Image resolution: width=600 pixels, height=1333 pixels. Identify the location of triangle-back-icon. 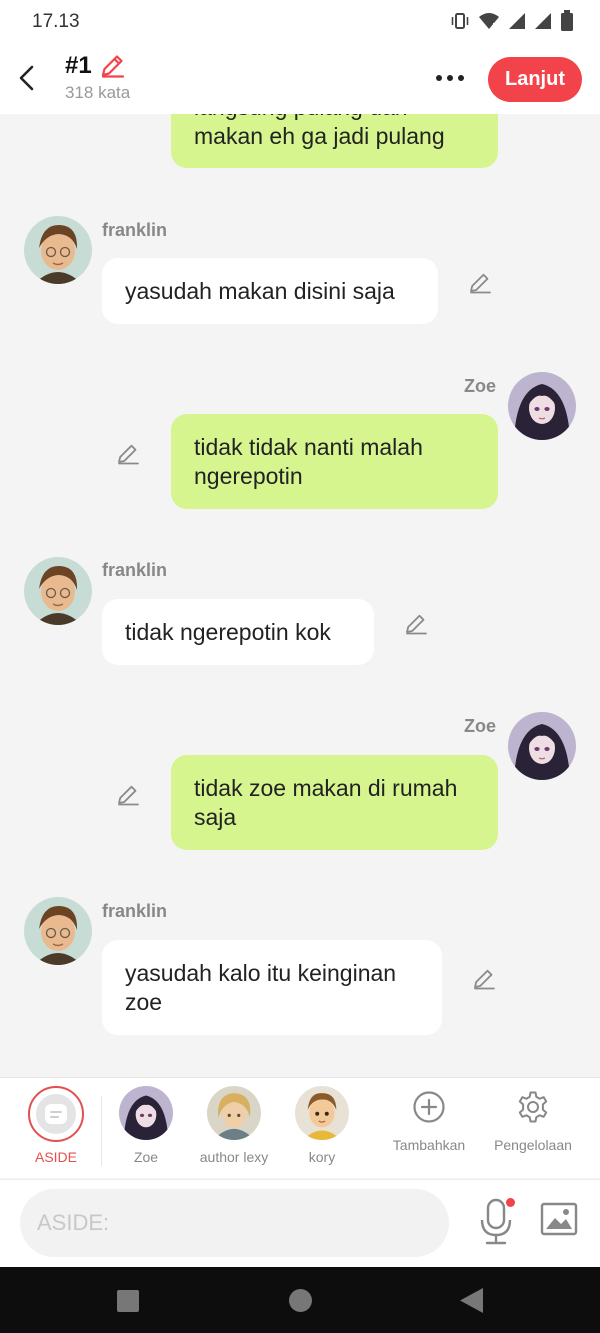
(471, 1300).